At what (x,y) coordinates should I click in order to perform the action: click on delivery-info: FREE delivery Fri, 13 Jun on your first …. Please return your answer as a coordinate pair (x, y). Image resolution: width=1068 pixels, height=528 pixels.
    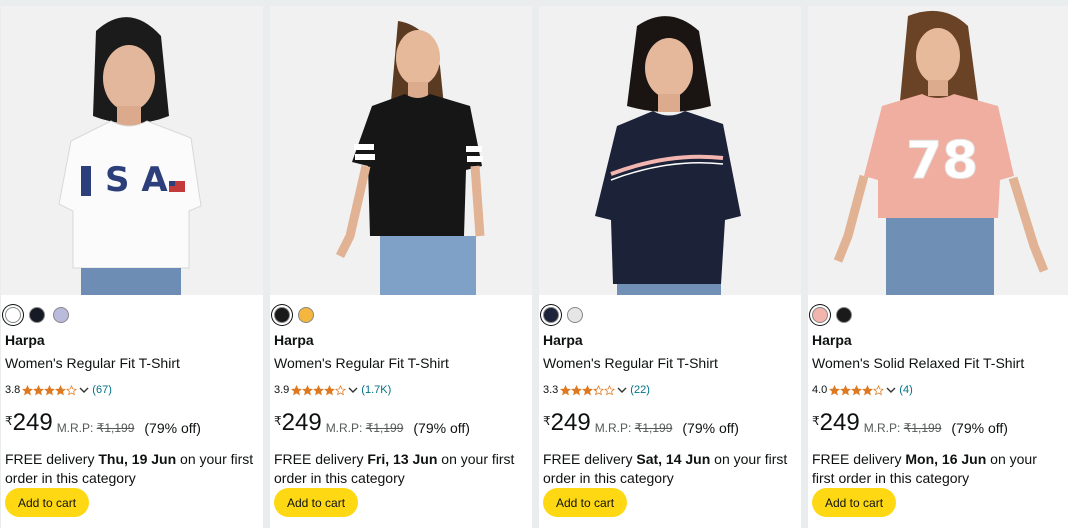
    Looking at the image, I should click on (399, 469).